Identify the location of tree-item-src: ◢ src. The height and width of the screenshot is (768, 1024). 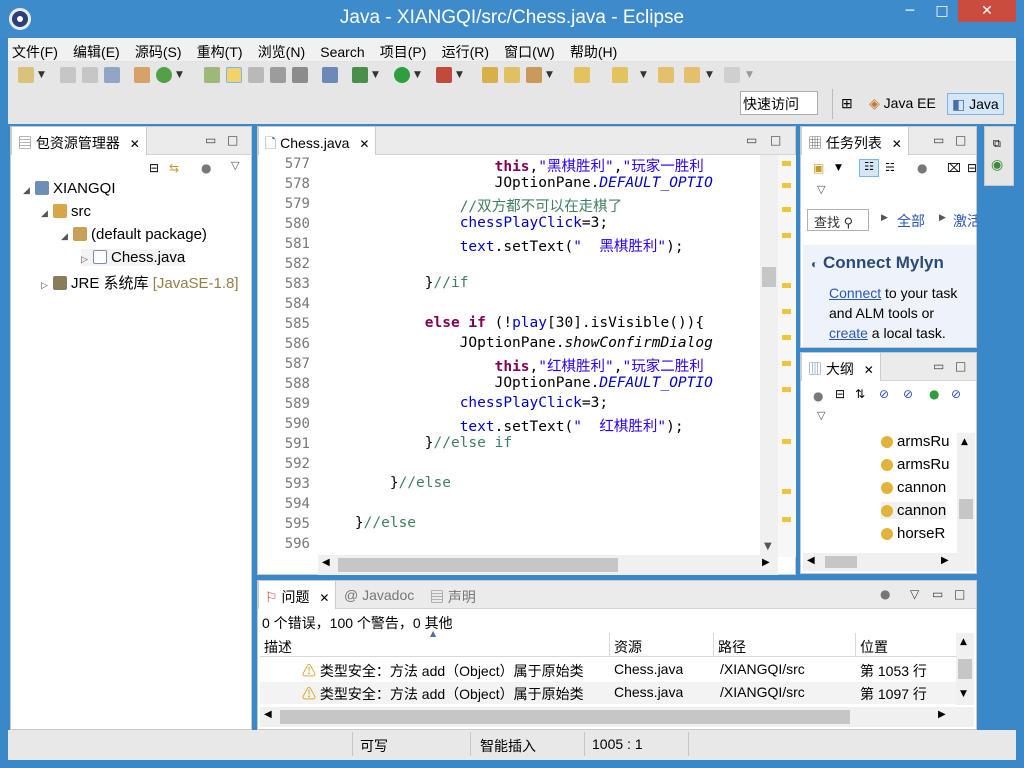
(66, 211).